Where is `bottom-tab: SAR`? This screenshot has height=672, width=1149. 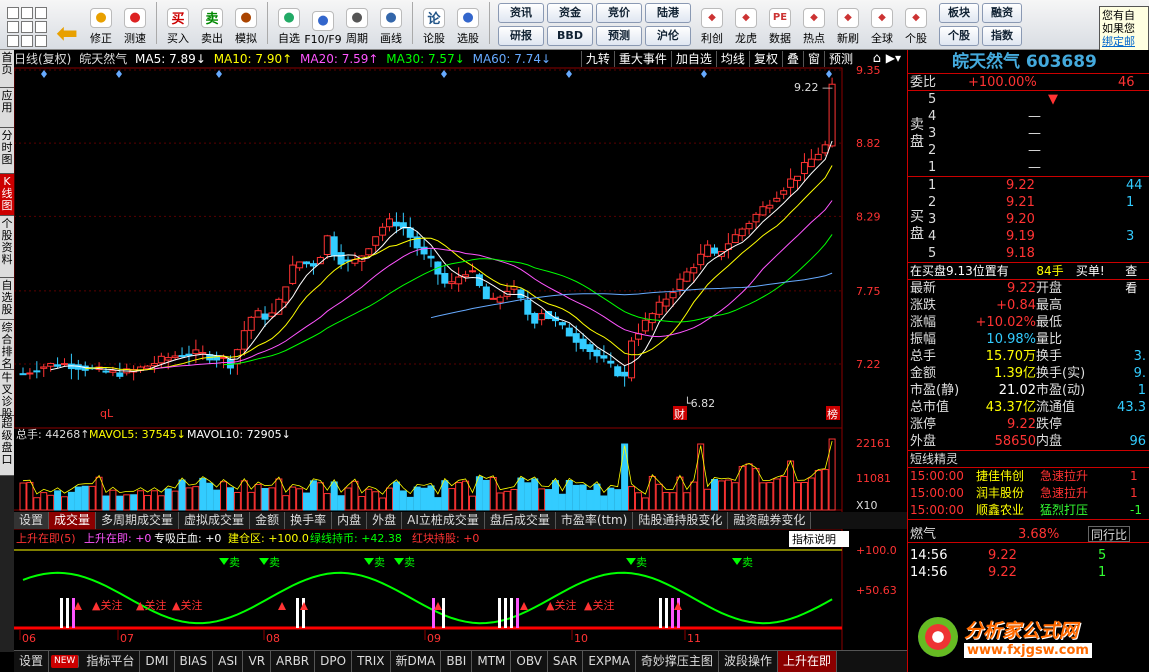 bottom-tab: SAR is located at coordinates (566, 661).